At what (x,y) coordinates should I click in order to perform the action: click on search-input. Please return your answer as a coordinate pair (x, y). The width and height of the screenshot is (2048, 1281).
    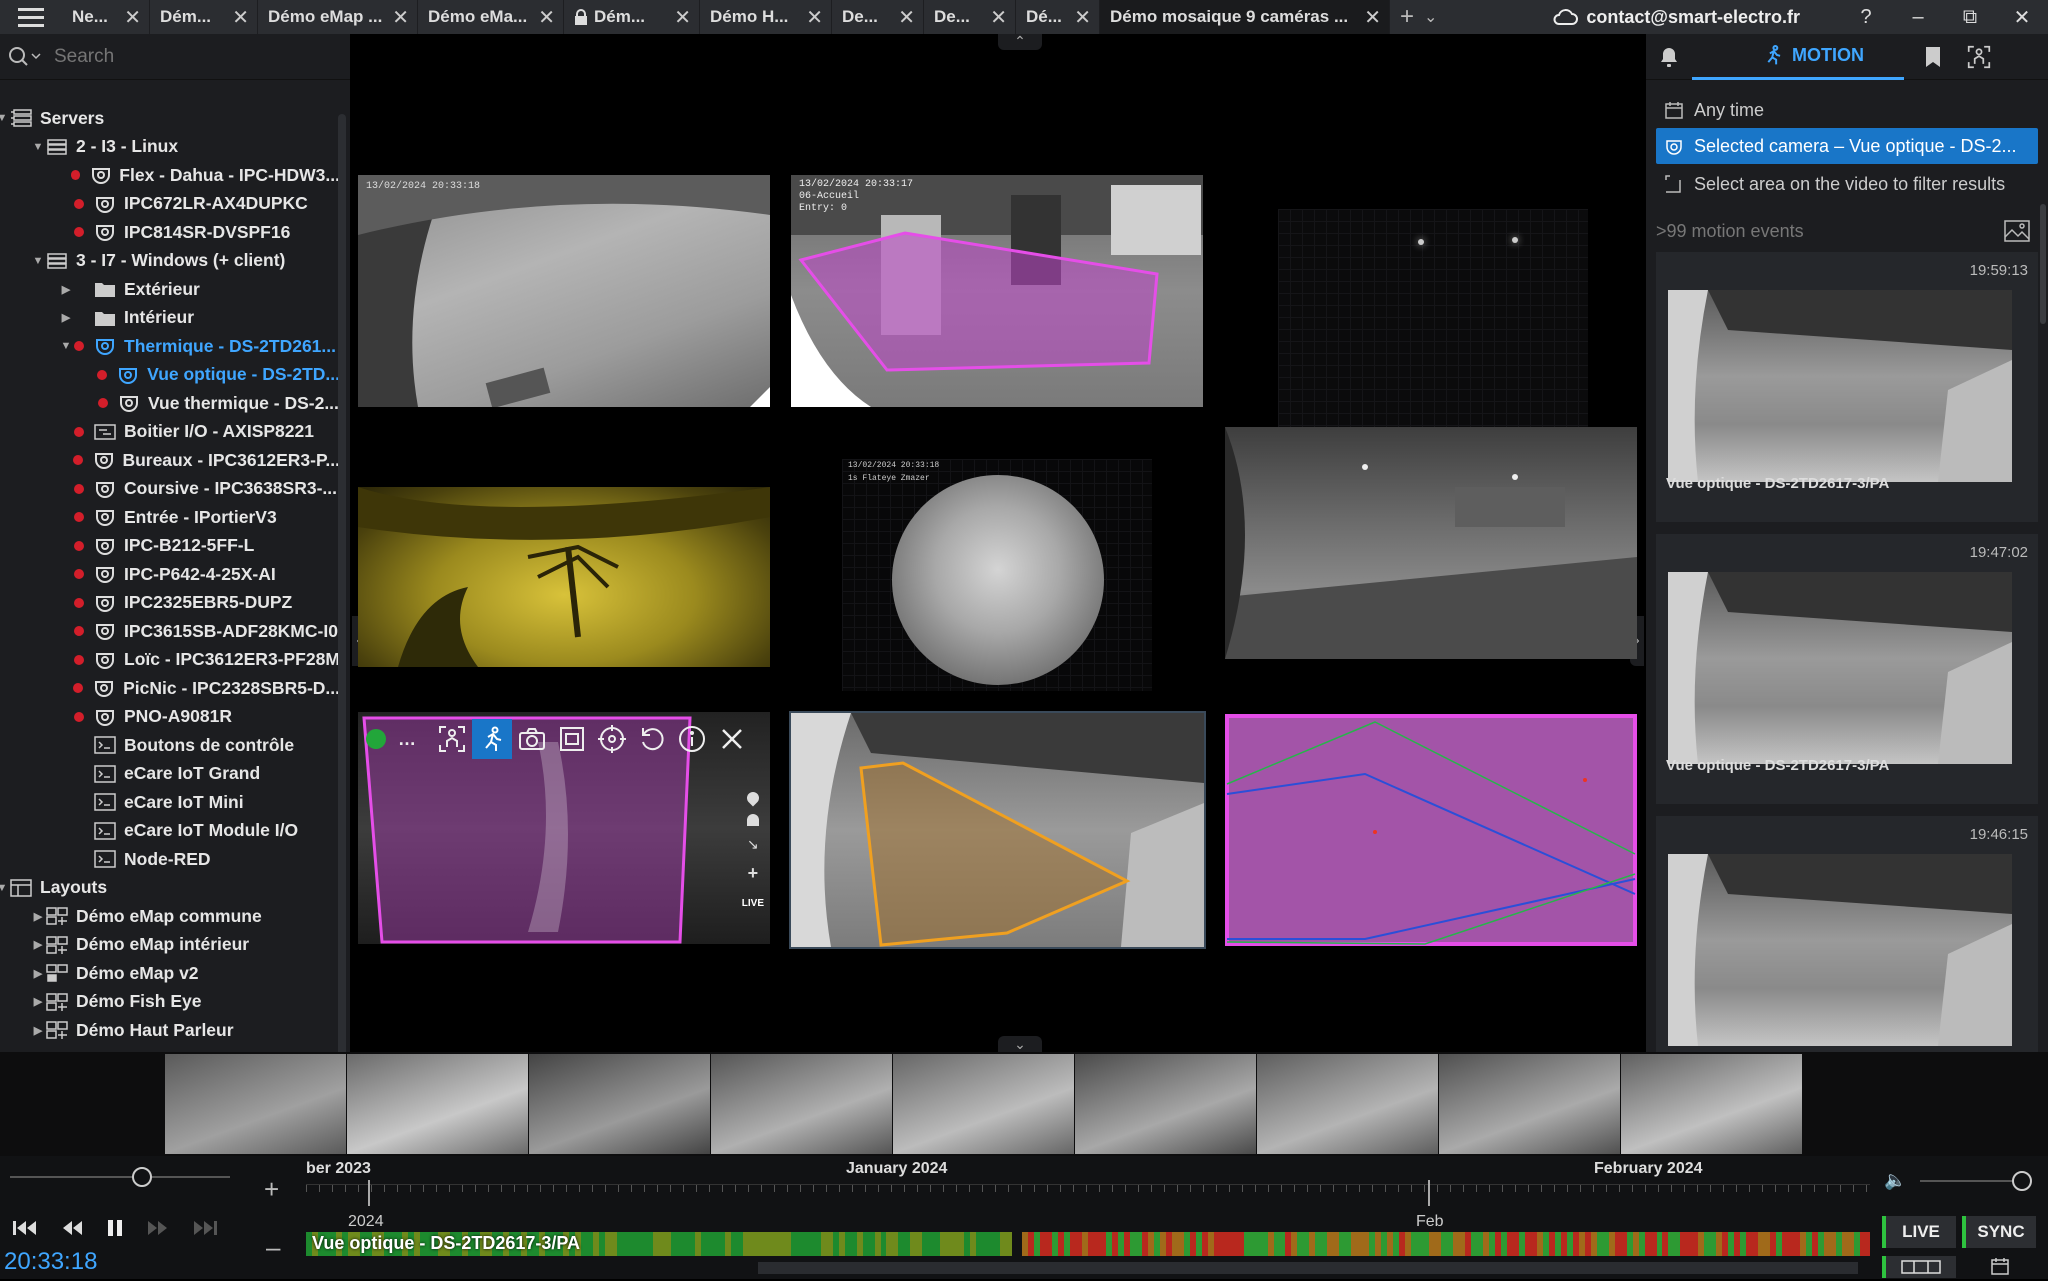
    Looking at the image, I should click on (184, 56).